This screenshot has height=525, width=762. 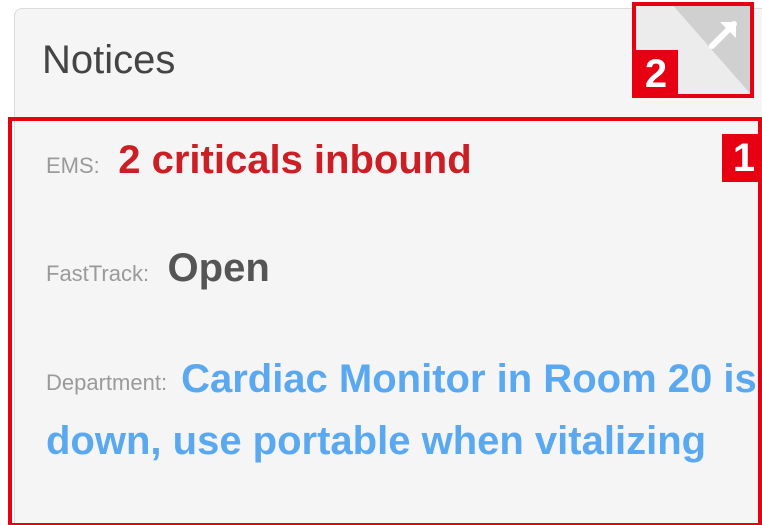 I want to click on notice-ems-label: EMS:, so click(x=73, y=165).